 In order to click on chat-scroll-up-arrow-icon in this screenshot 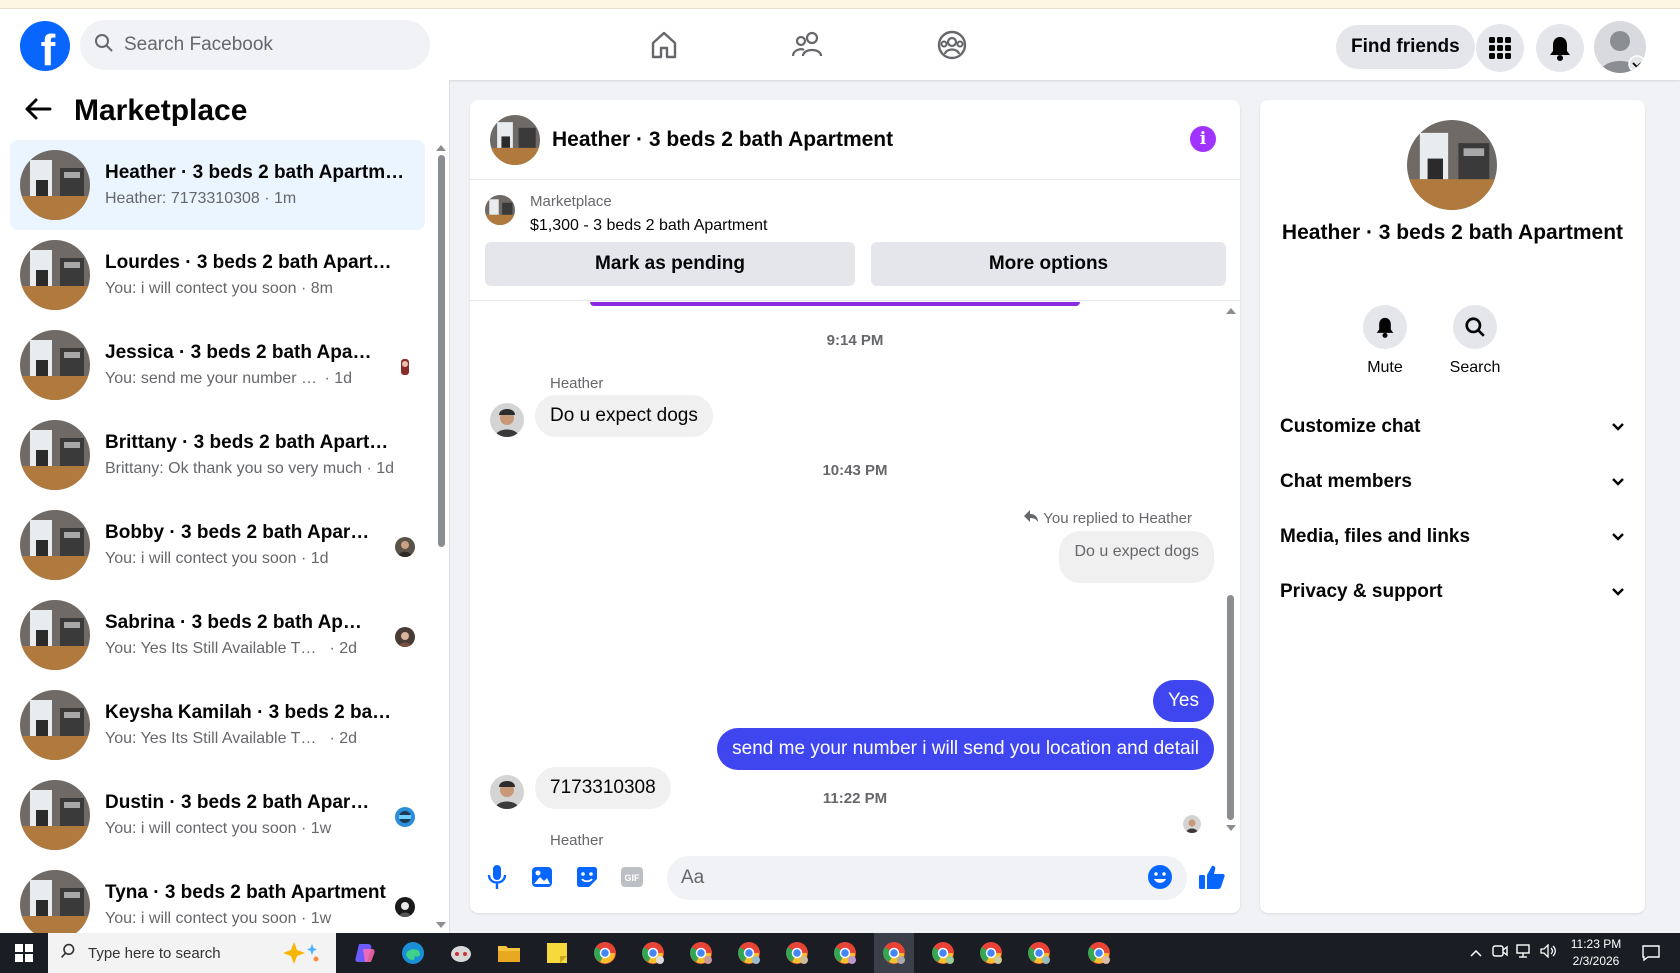, I will do `click(1231, 311)`.